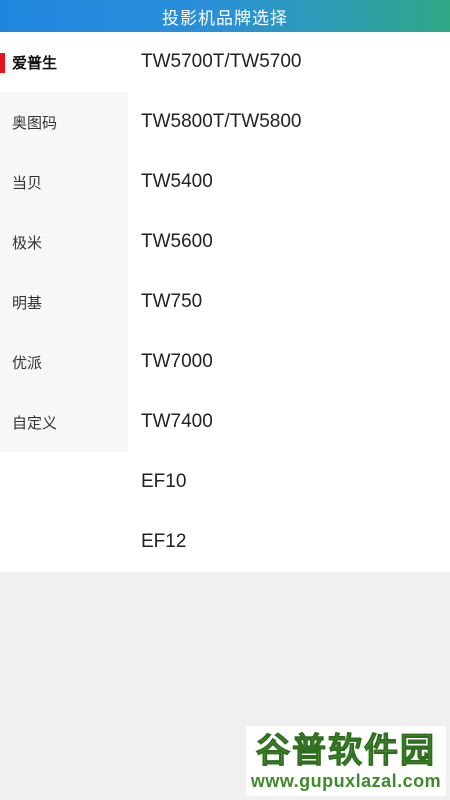 This screenshot has width=450, height=800. Describe the element at coordinates (289, 62) in the screenshot. I see `model-item: TW5700T/TW5700` at that location.